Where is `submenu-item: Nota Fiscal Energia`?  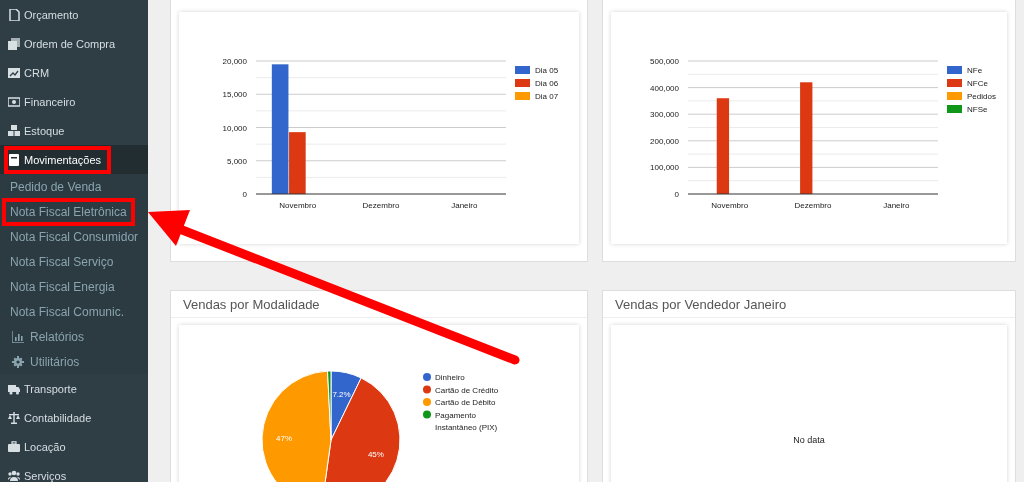
submenu-item: Nota Fiscal Energia is located at coordinates (74, 286).